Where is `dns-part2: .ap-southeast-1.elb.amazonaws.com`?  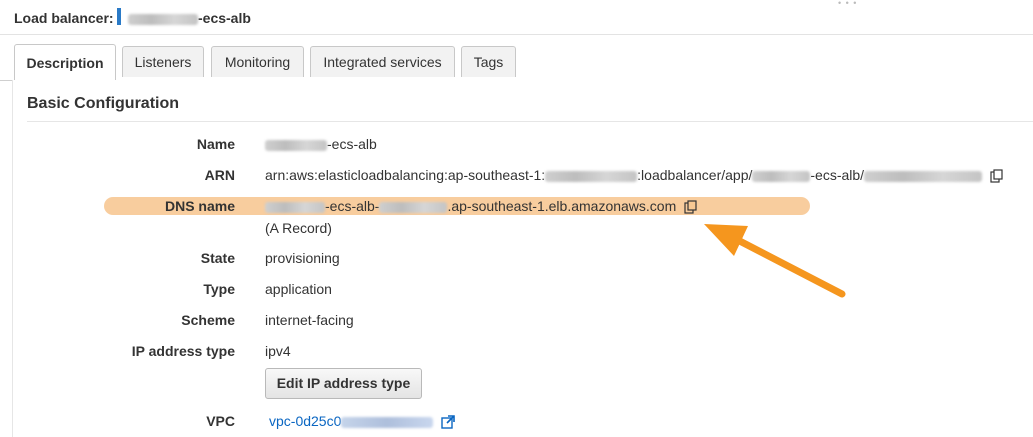
dns-part2: .ap-southeast-1.elb.amazonaws.com is located at coordinates (562, 206).